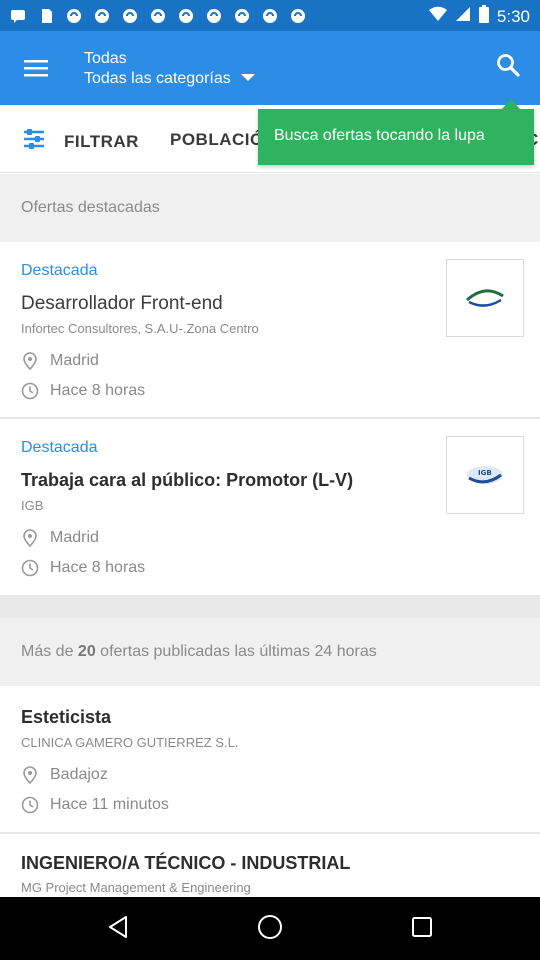  I want to click on app-bar: Todas Todas las categorías, so click(270, 68).